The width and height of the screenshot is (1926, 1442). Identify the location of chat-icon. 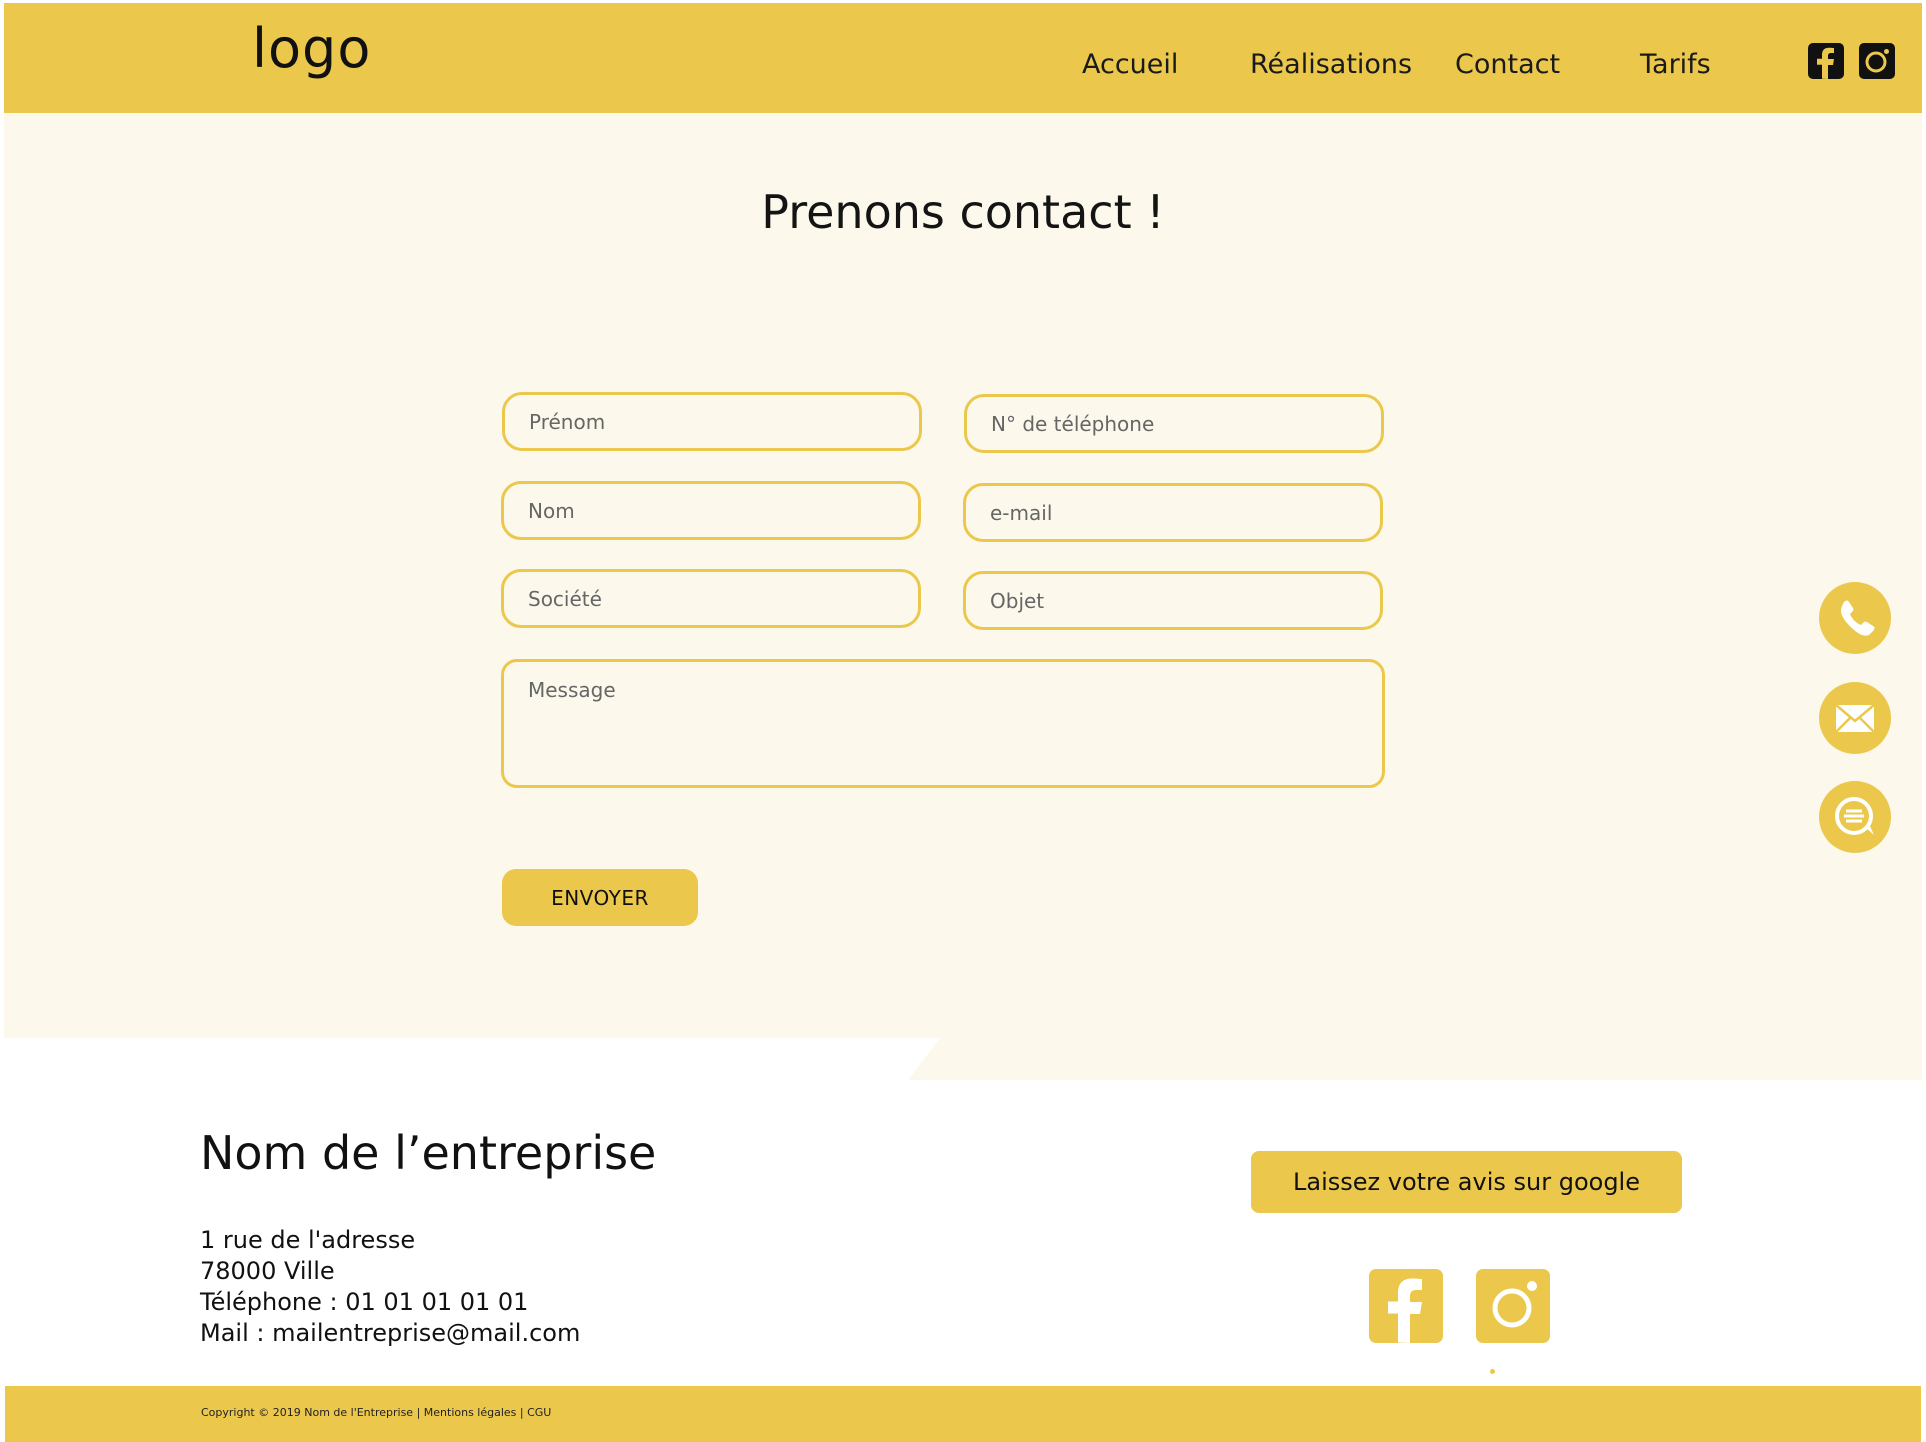
(1854, 816).